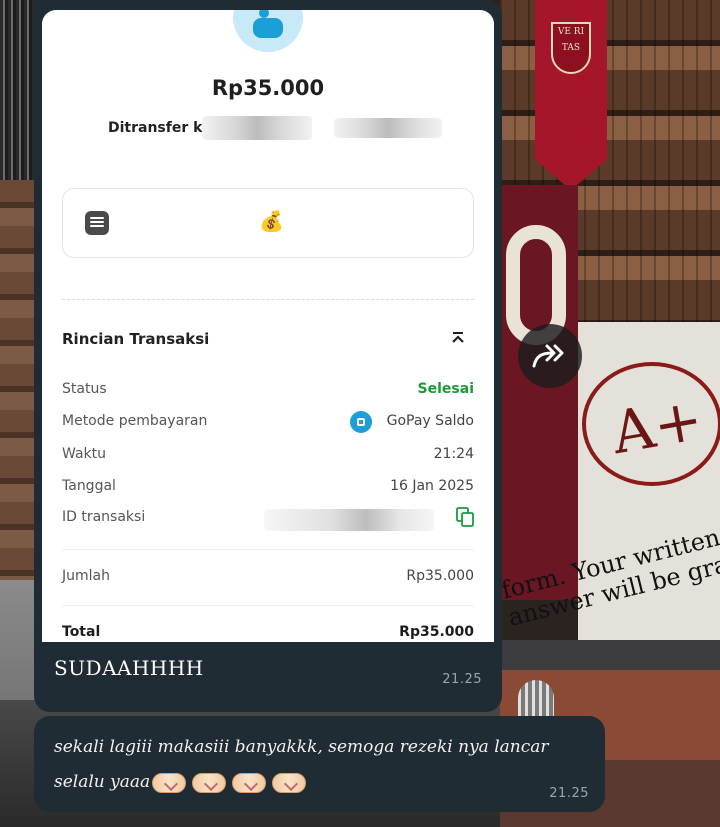 This screenshot has width=720, height=827. What do you see at coordinates (271, 221) in the screenshot?
I see `note-emoji: 💰` at bounding box center [271, 221].